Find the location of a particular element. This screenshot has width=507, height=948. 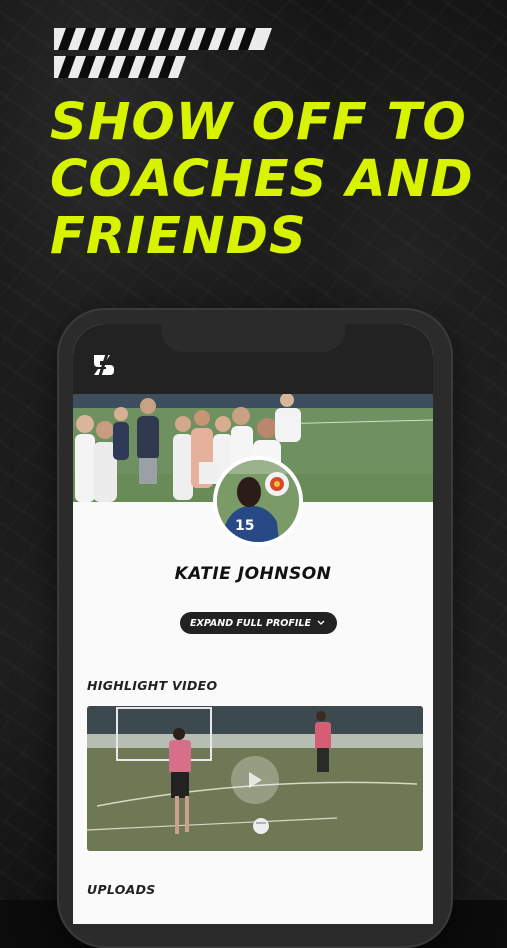

app-top-bar is located at coordinates (253, 359).